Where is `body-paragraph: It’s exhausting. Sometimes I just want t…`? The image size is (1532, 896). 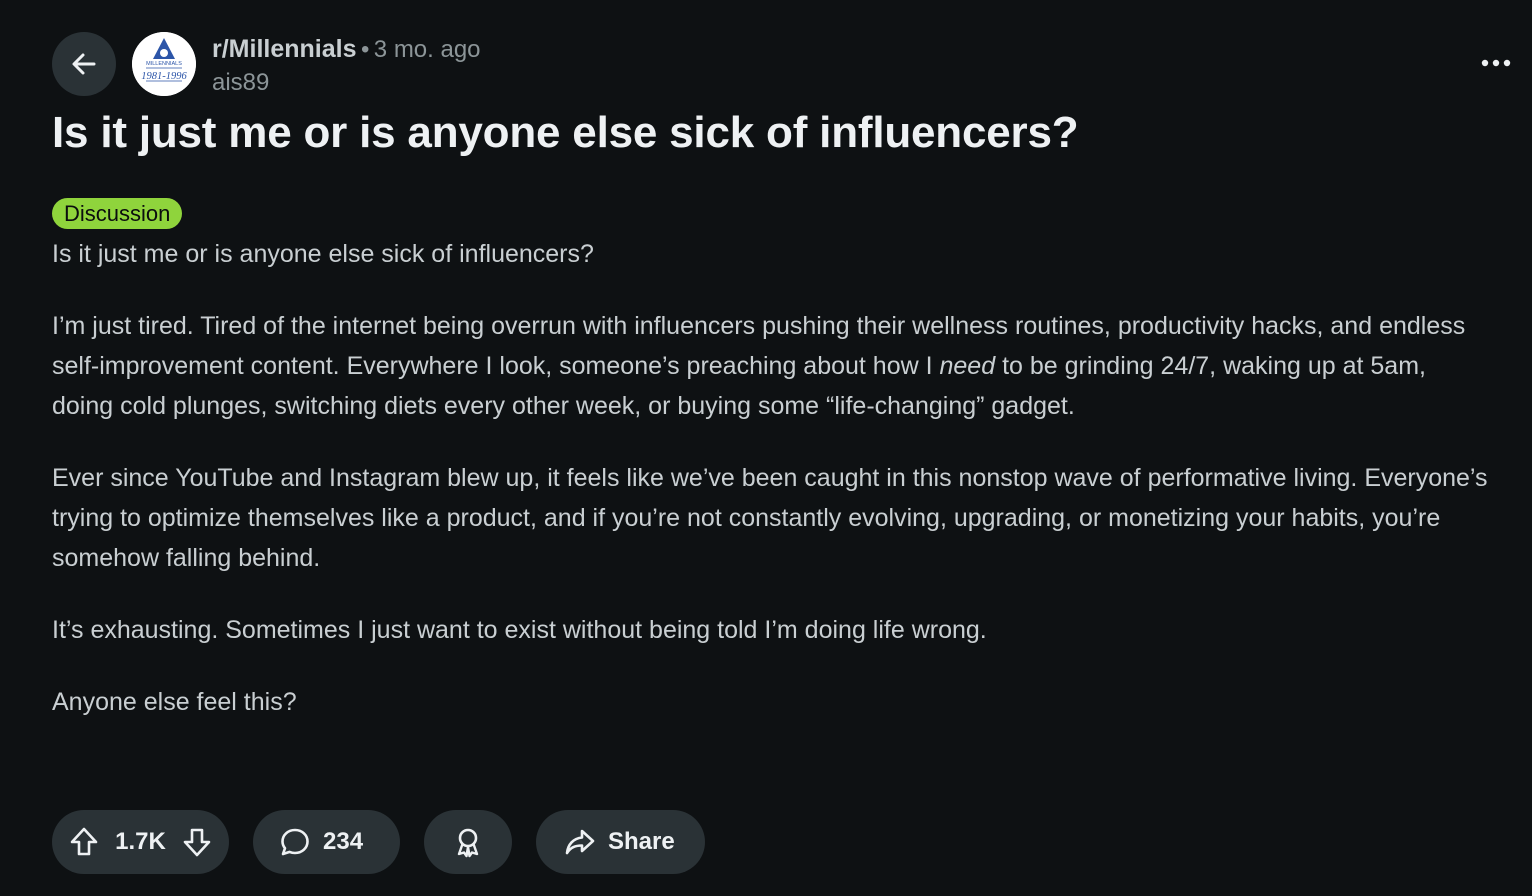 body-paragraph: It’s exhausting. Sometimes I just want t… is located at coordinates (519, 630).